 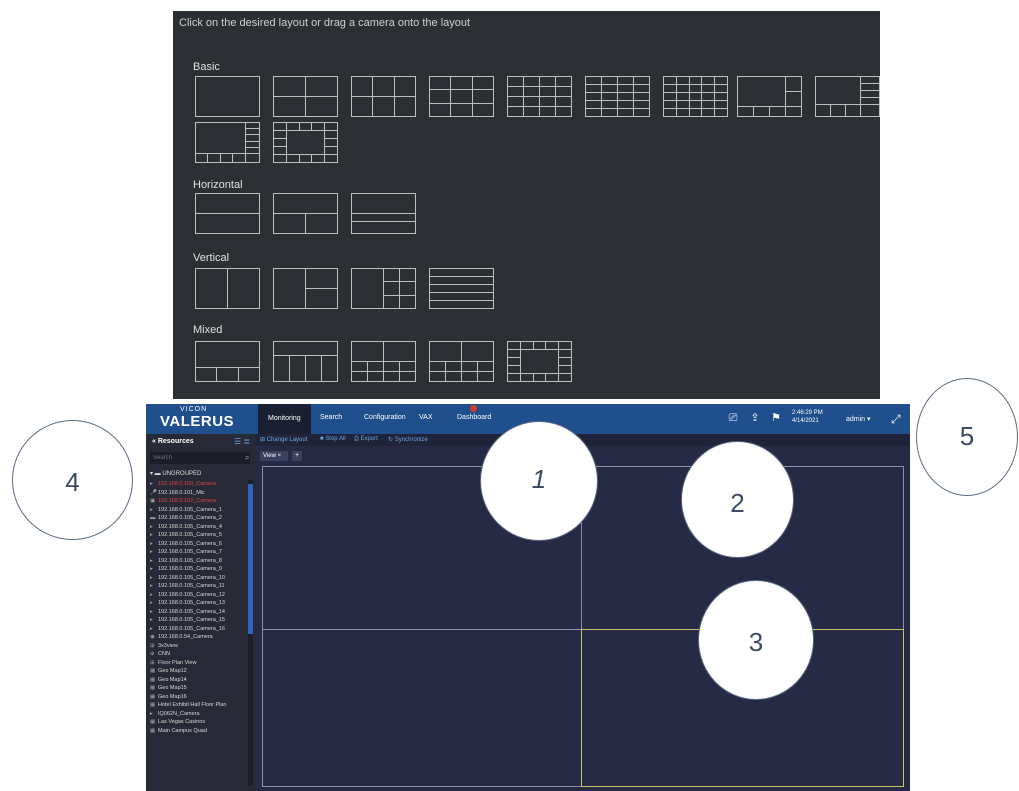 What do you see at coordinates (153, 492) in the screenshot?
I see `resource-type-icon: 🎤` at bounding box center [153, 492].